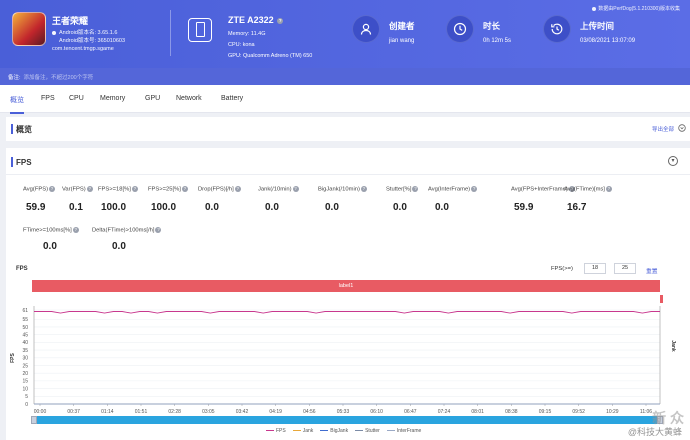 This screenshot has height=440, width=690. Describe the element at coordinates (232, 98) in the screenshot. I see `tab-battery: Battery` at that location.